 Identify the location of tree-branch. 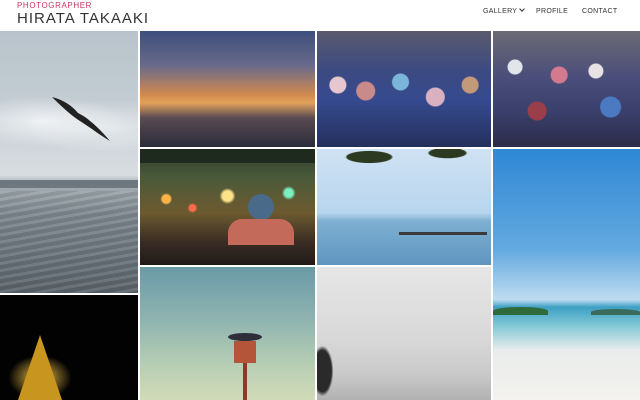
(404, 169).